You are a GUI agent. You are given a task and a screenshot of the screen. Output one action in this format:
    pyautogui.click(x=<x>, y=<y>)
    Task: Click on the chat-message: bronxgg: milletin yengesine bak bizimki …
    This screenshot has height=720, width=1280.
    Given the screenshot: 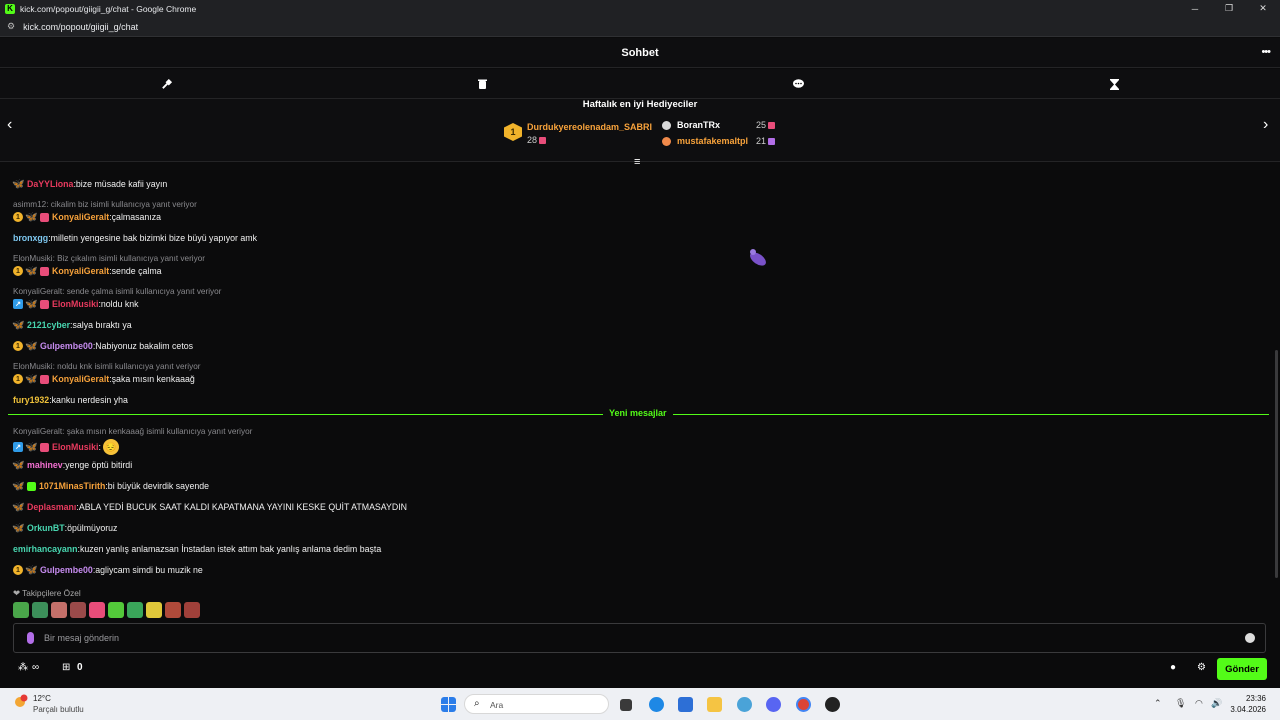 What is the action you would take?
    pyautogui.click(x=135, y=238)
    